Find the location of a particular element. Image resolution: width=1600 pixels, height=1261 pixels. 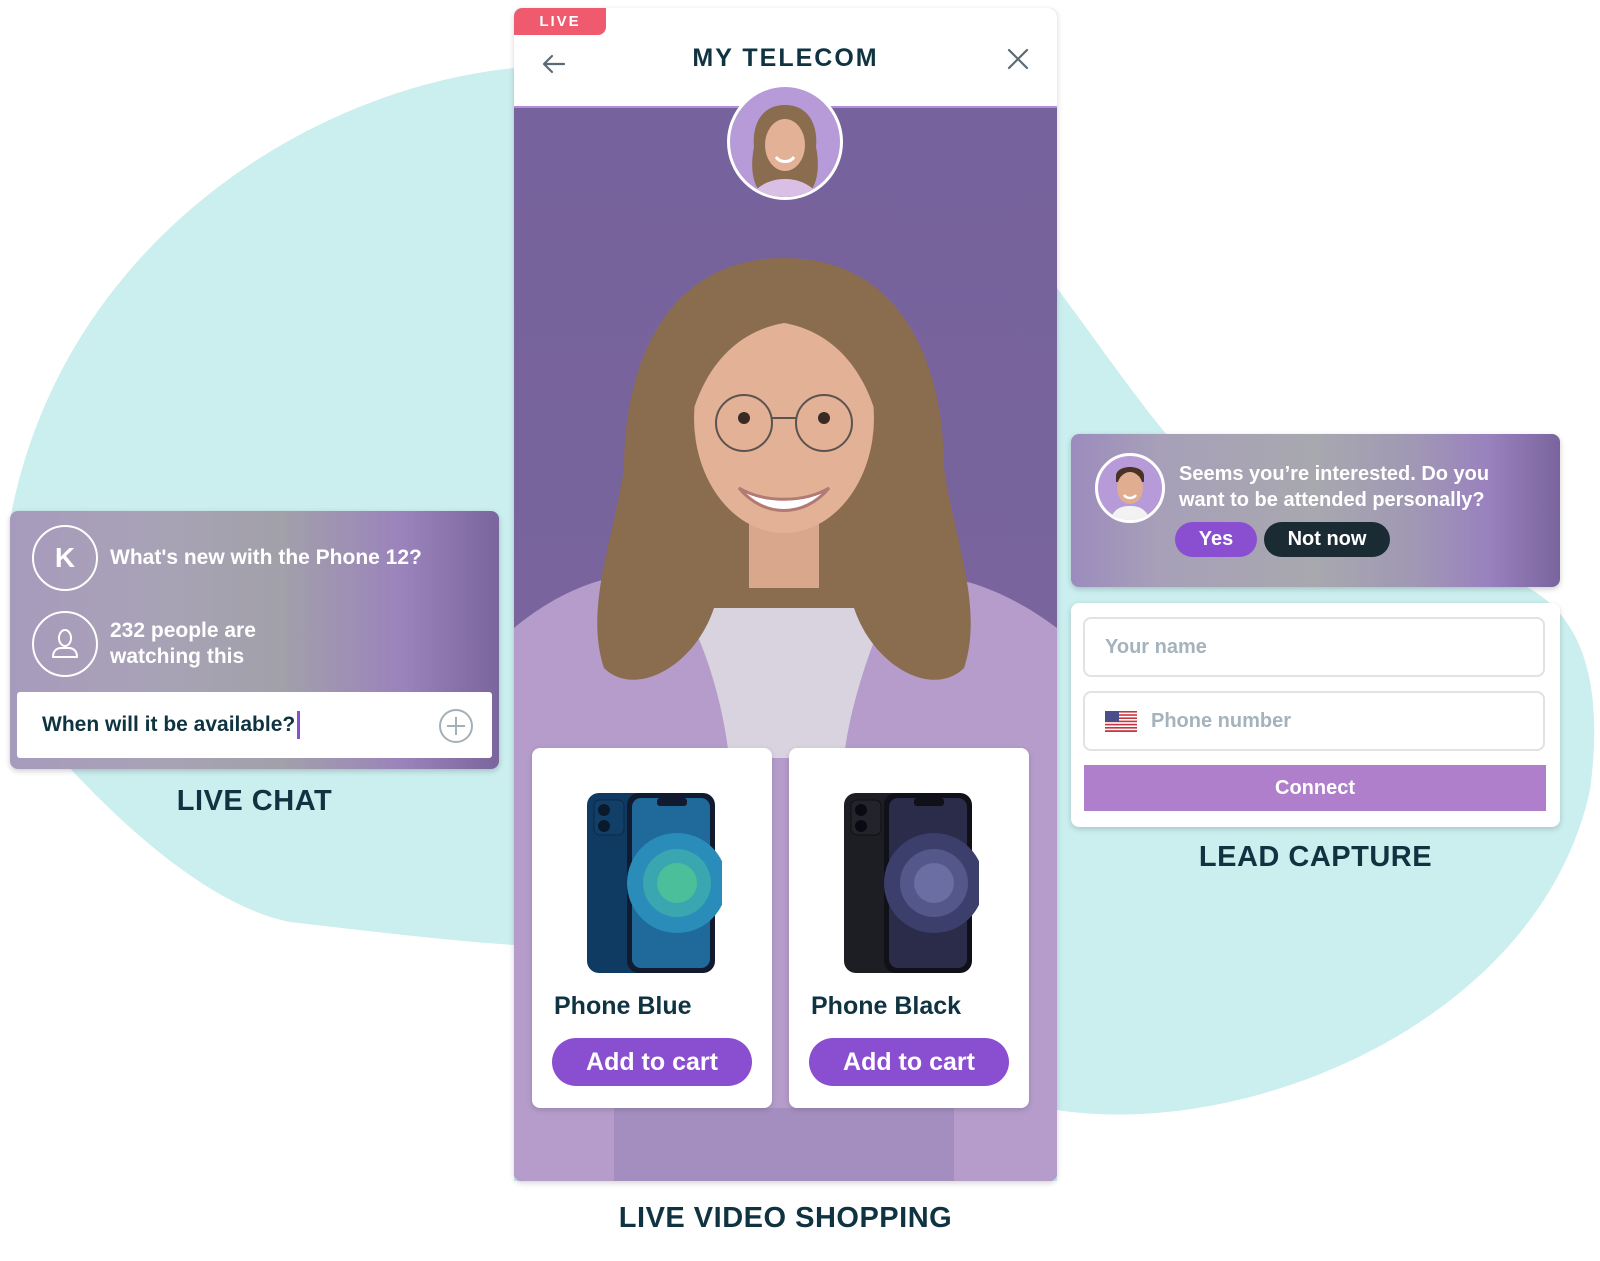

section-label-live-chat: LIVE CHAT is located at coordinates (254, 801).